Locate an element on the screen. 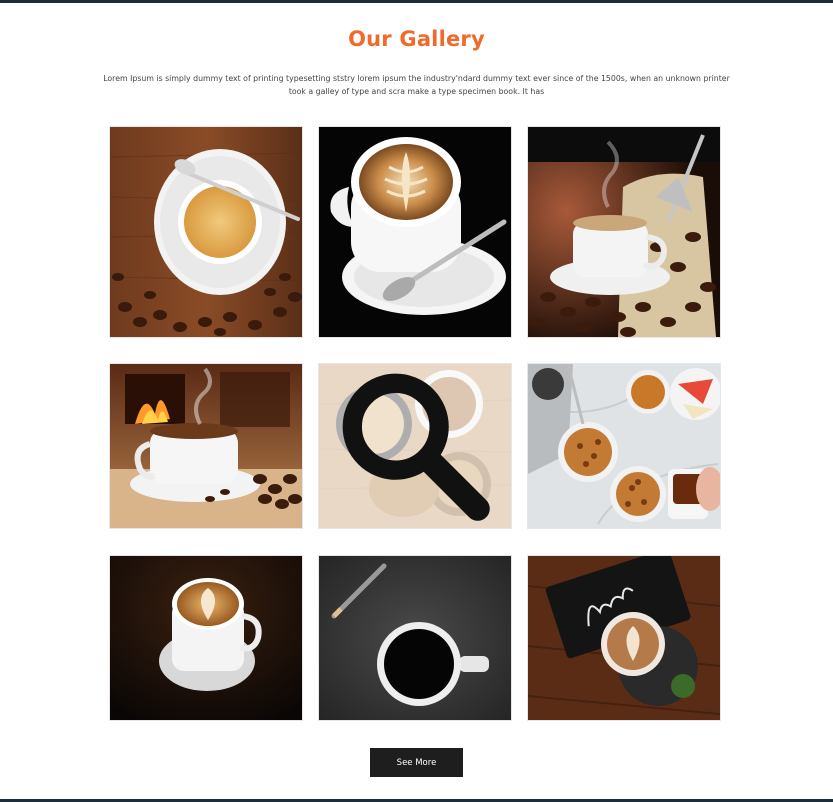  granola-bowls-image is located at coordinates (624, 446).